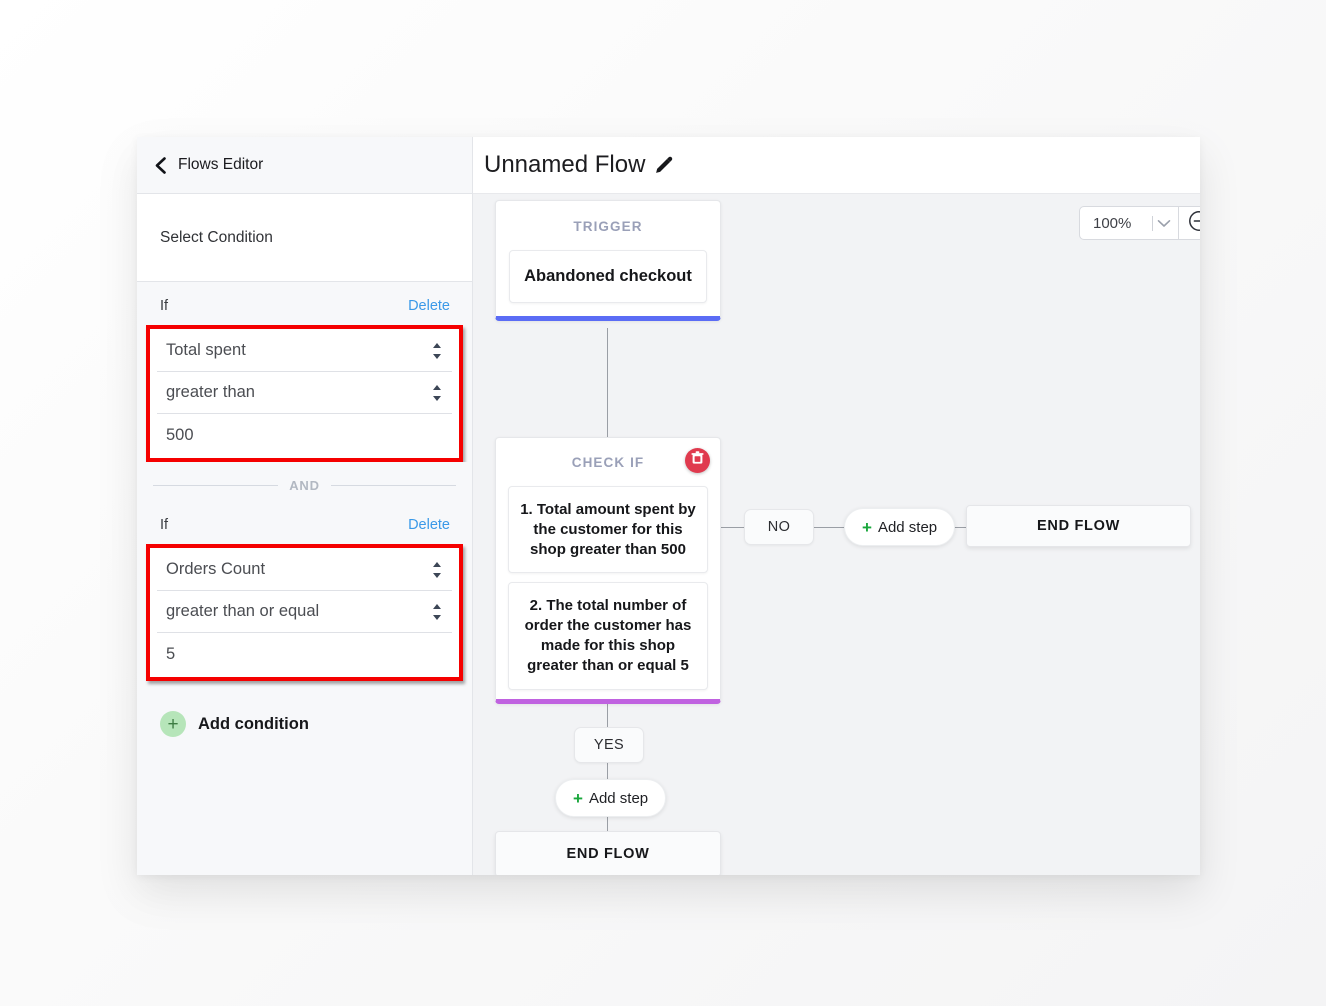  What do you see at coordinates (304, 522) in the screenshot?
I see `condition-2-header: If Delete` at bounding box center [304, 522].